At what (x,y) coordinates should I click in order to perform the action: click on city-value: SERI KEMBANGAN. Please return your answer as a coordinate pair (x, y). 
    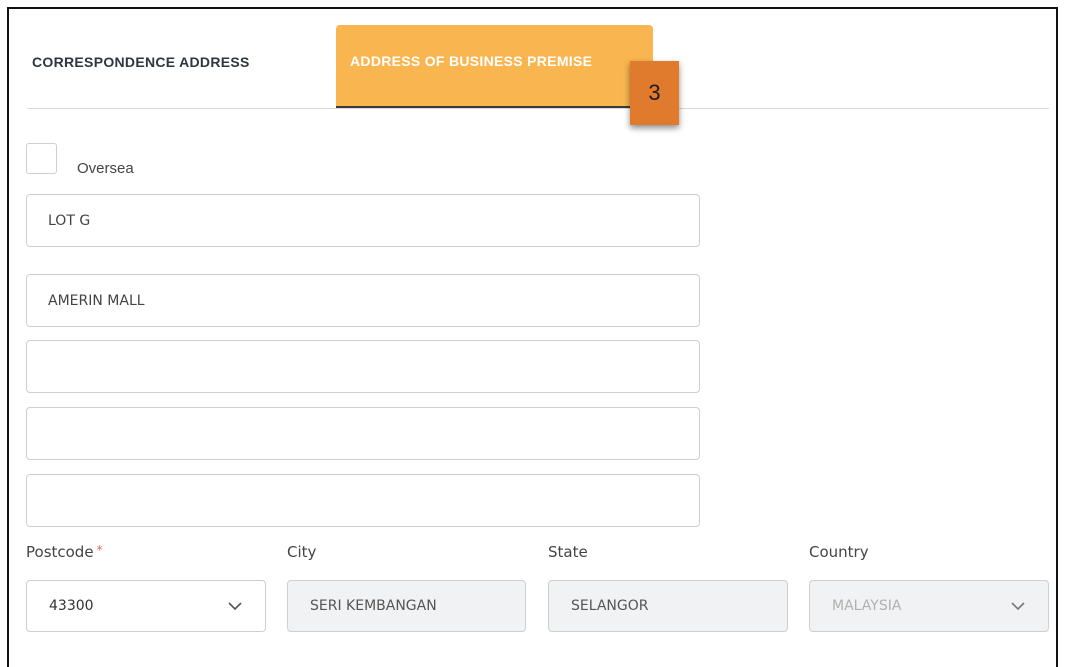
    Looking at the image, I should click on (373, 606).